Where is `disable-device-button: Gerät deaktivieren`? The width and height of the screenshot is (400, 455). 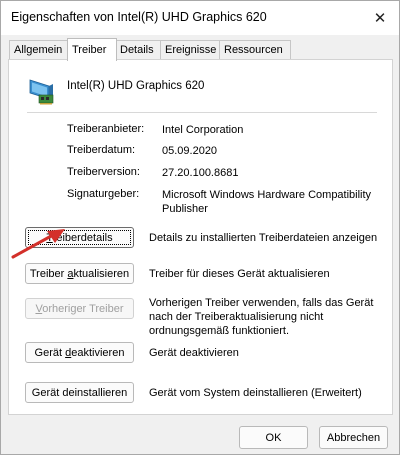
disable-device-button: Gerät deaktivieren is located at coordinates (79, 352).